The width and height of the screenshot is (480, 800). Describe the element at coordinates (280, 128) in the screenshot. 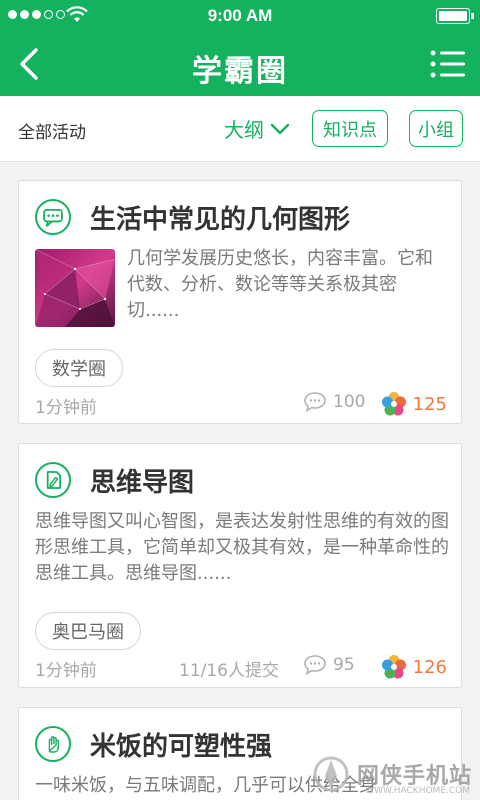

I see `chevron-down-icon` at that location.